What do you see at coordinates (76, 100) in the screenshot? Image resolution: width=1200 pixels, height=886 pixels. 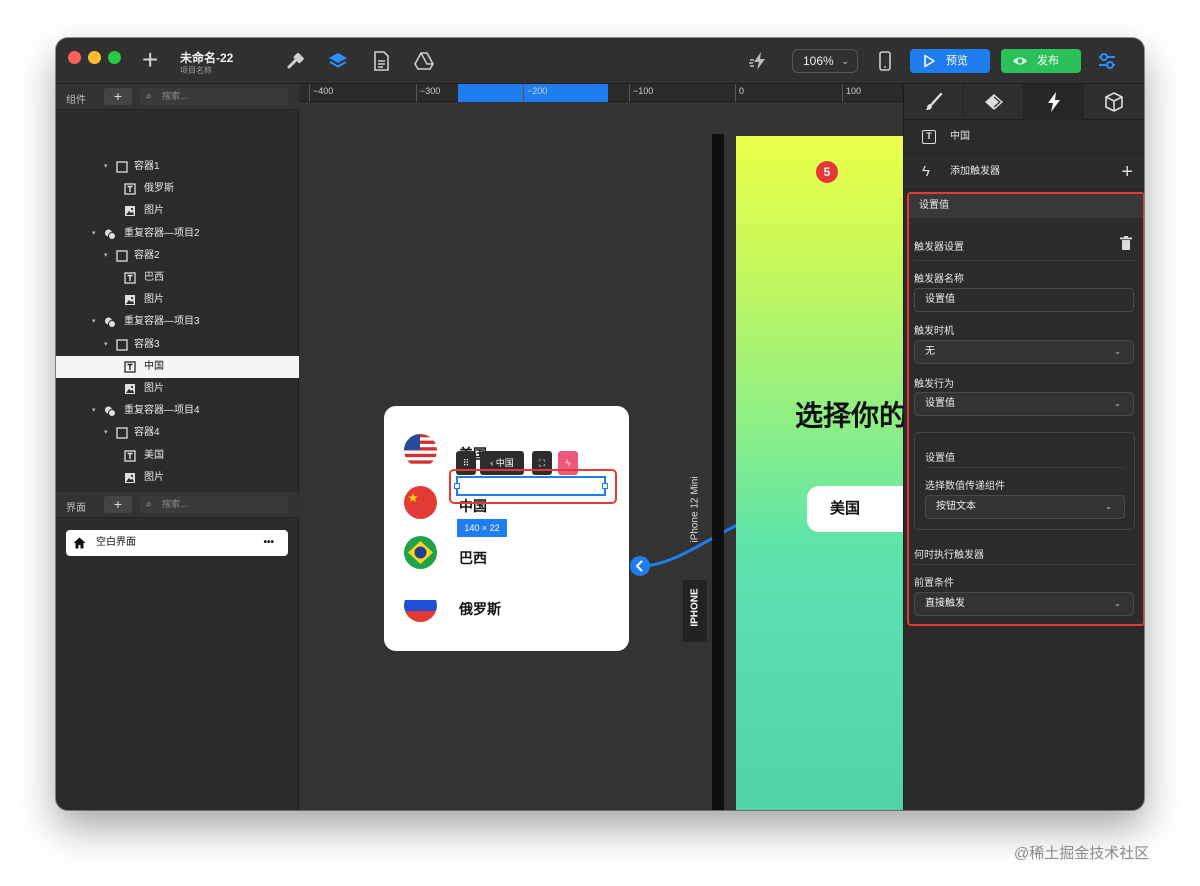 I see `components-label: 组件` at bounding box center [76, 100].